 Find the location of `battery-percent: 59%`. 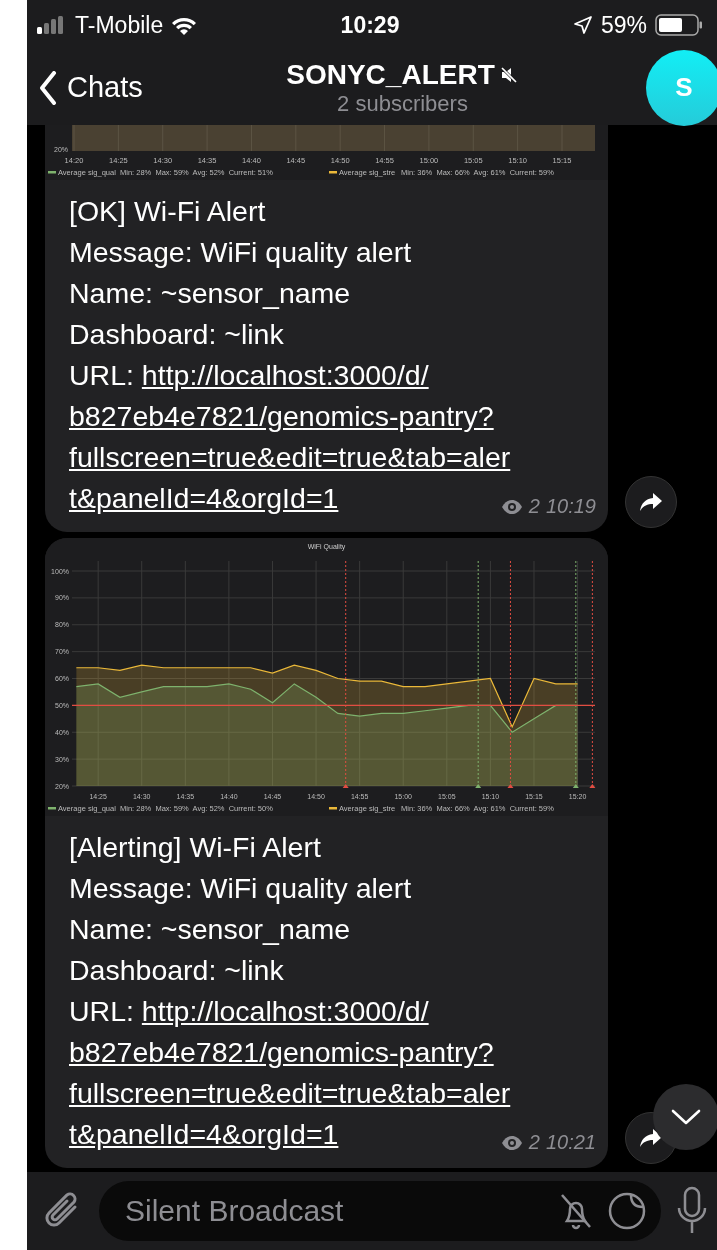

battery-percent: 59% is located at coordinates (623, 25).